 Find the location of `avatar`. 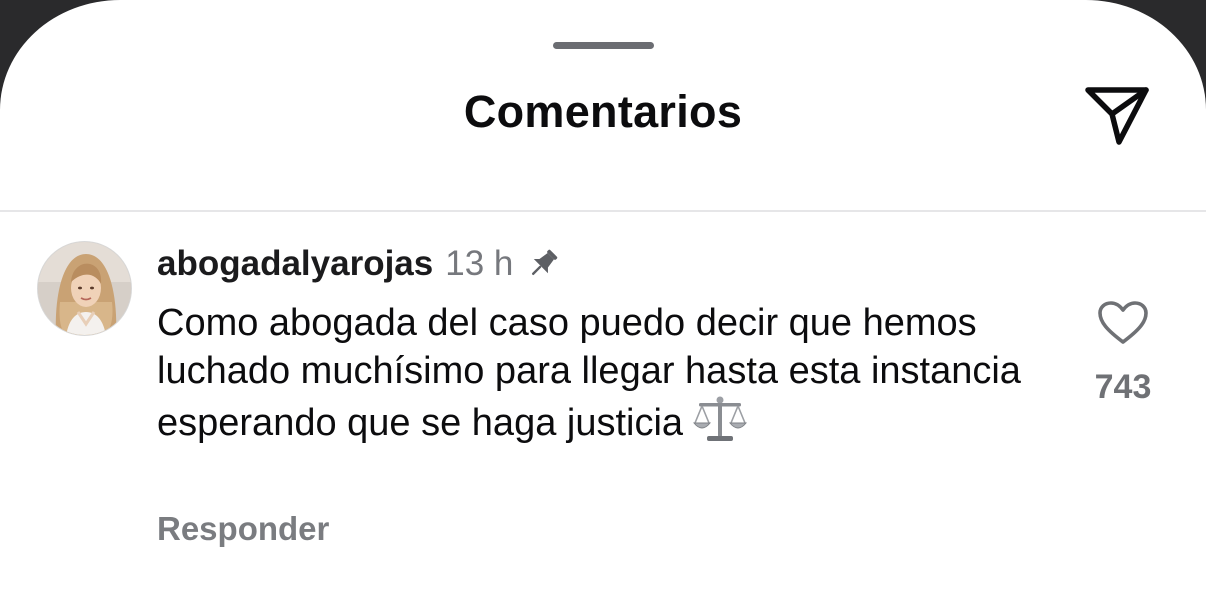

avatar is located at coordinates (84, 288).